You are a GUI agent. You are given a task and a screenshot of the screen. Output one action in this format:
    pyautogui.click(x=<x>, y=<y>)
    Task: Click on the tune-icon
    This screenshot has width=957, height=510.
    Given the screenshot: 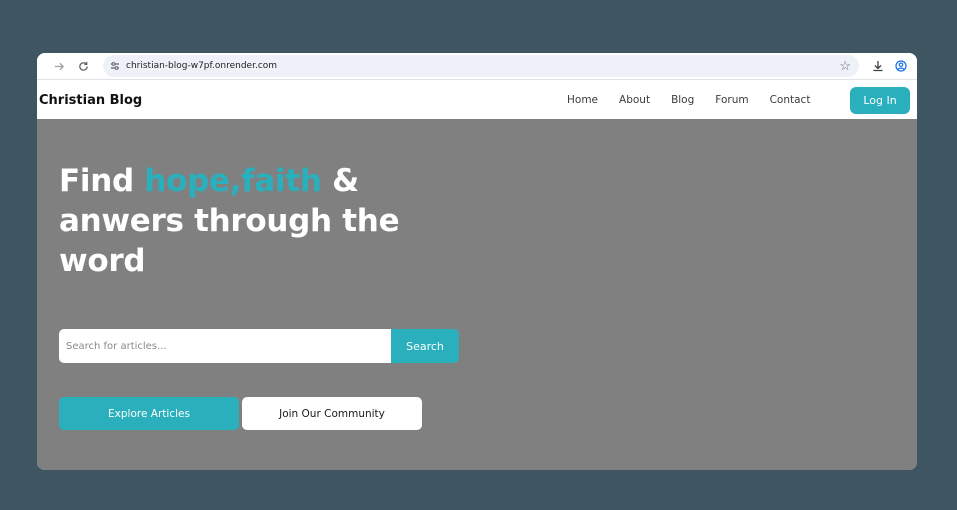 What is the action you would take?
    pyautogui.click(x=115, y=66)
    